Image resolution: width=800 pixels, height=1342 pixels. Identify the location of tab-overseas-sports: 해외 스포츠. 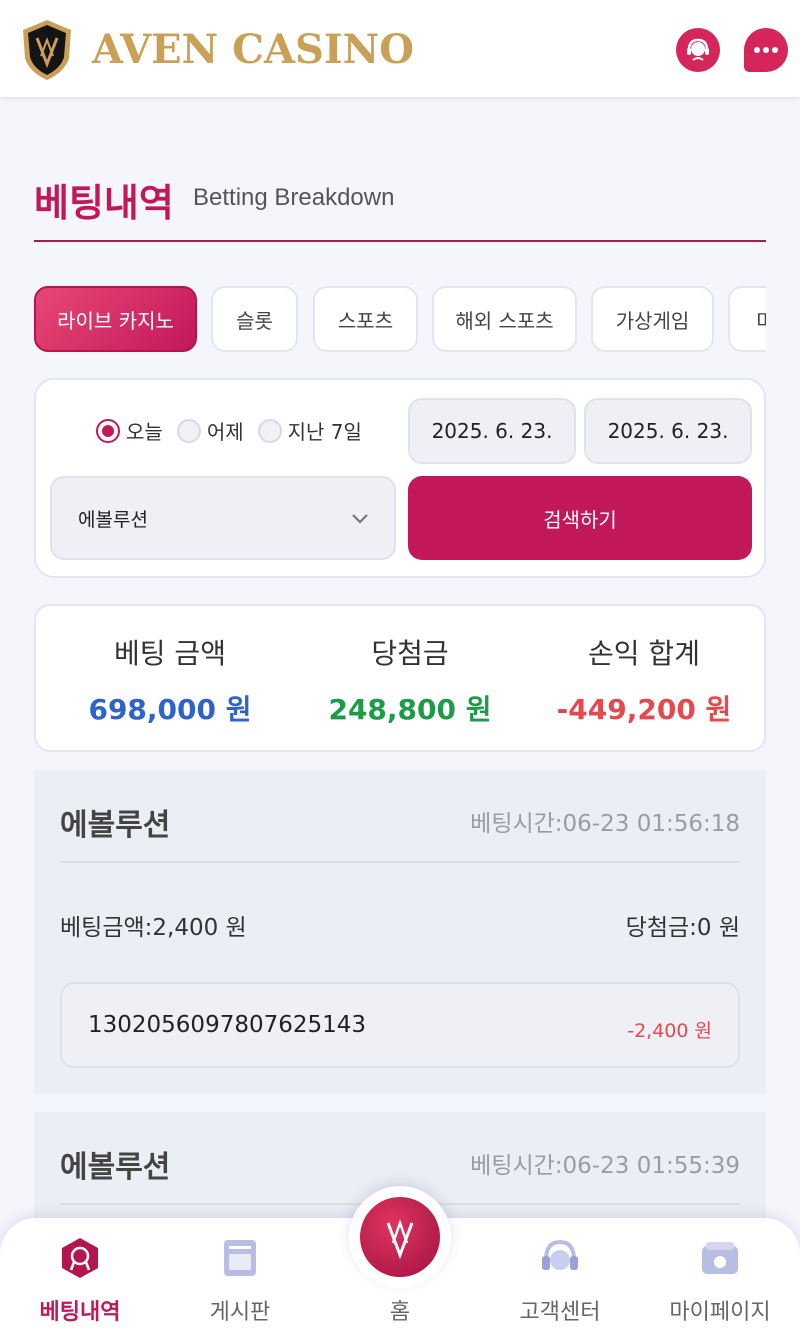
(504, 319).